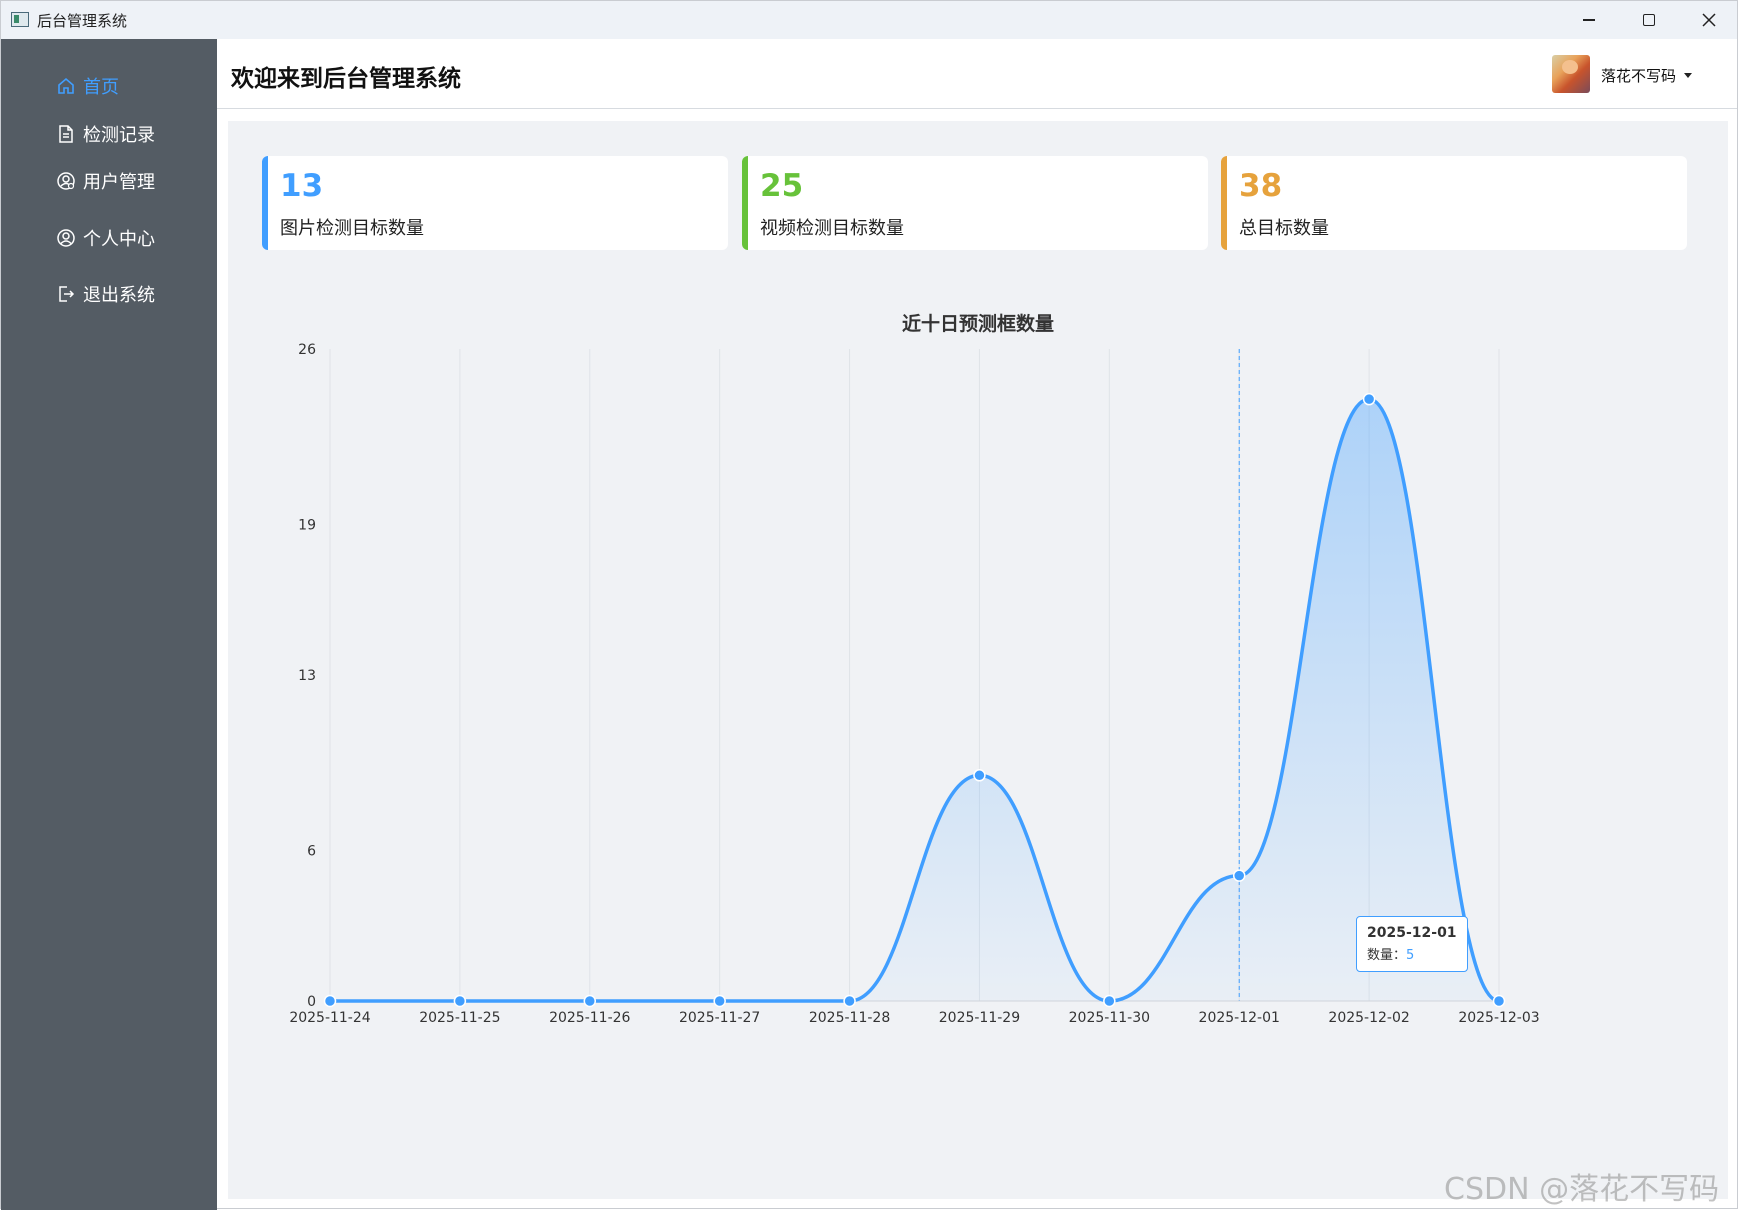 The width and height of the screenshot is (1738, 1210). I want to click on tooltip-date: 2025-12-01, so click(1412, 933).